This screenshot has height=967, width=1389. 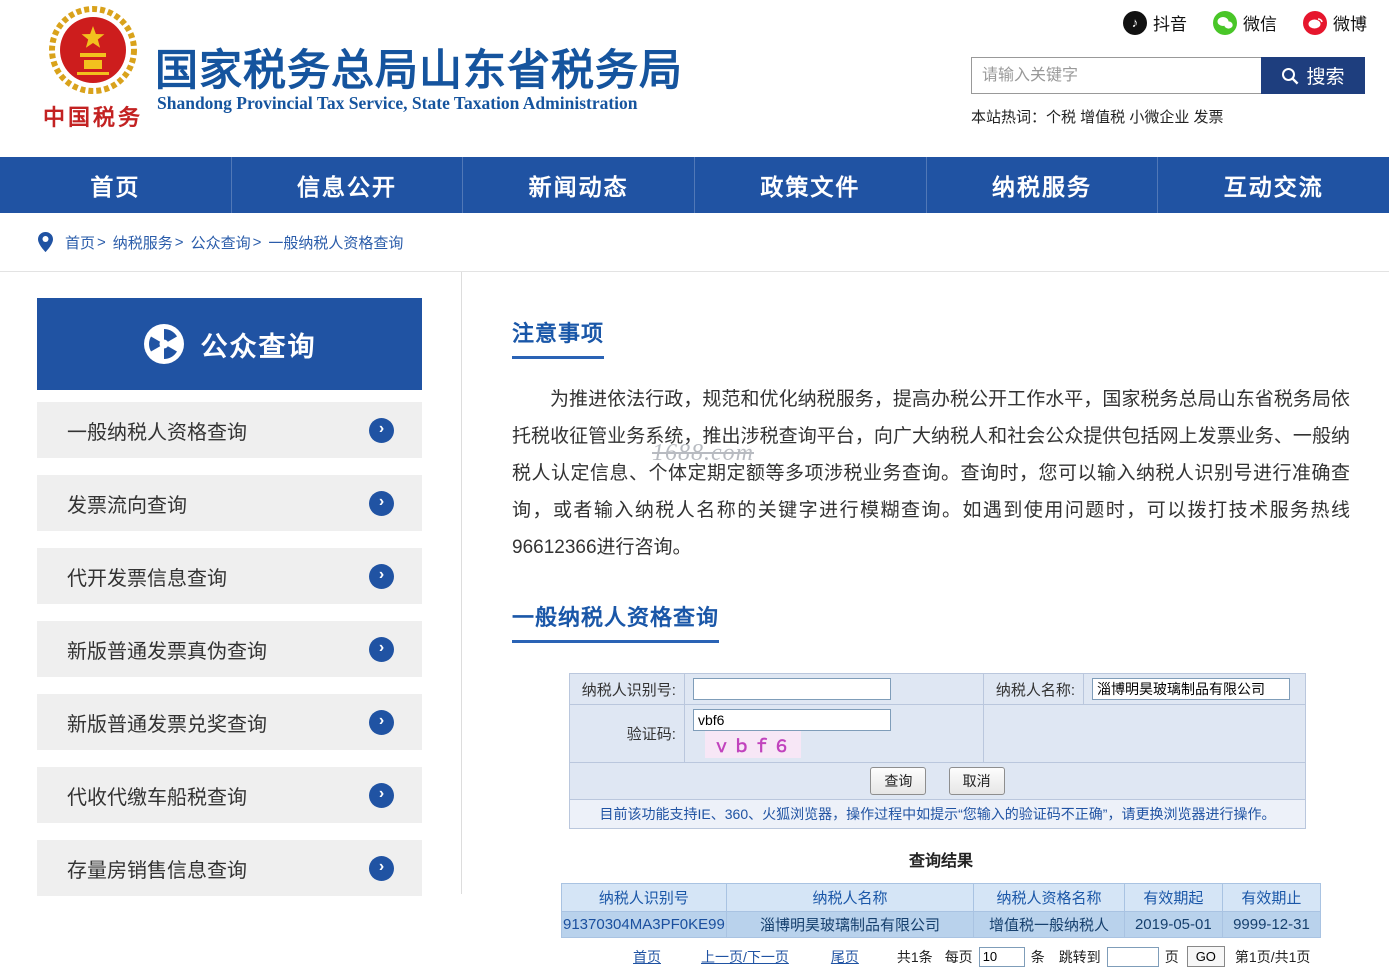 I want to click on sidebar-item-label: 存量房销售信息查询, so click(x=157, y=870).